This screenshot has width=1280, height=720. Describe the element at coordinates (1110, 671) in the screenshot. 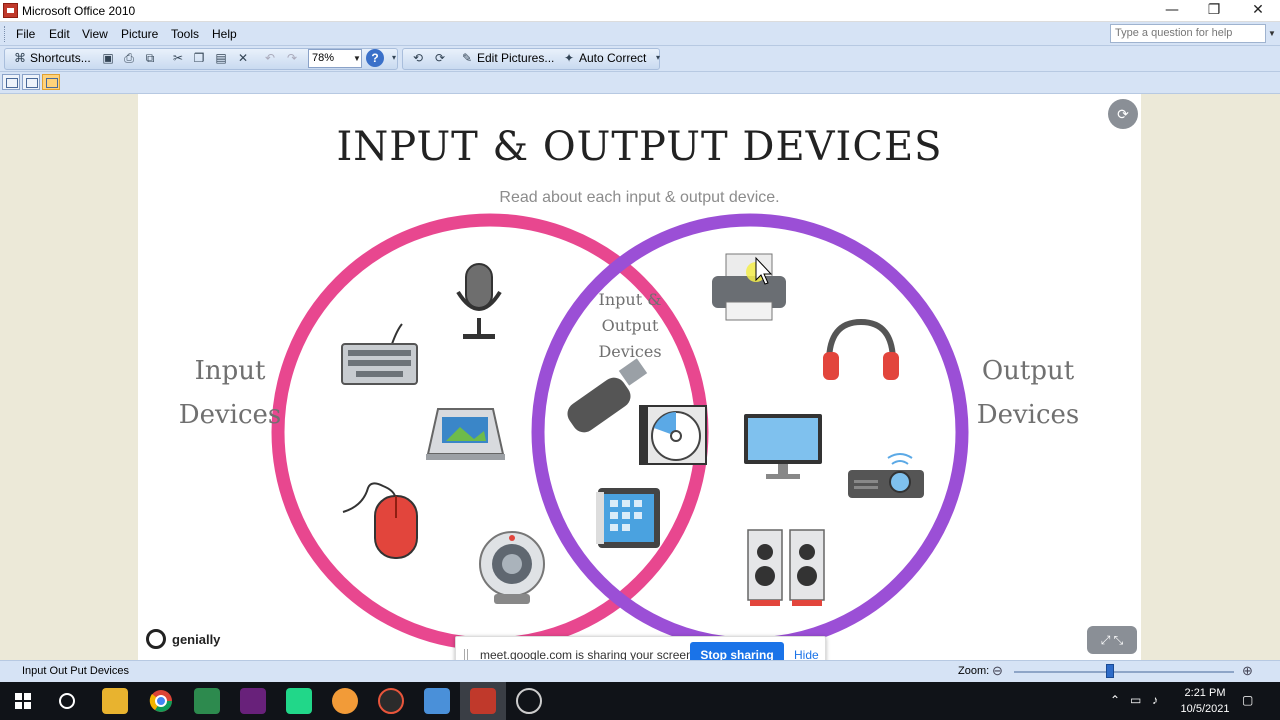

I see `zoom-slider-thumb` at that location.